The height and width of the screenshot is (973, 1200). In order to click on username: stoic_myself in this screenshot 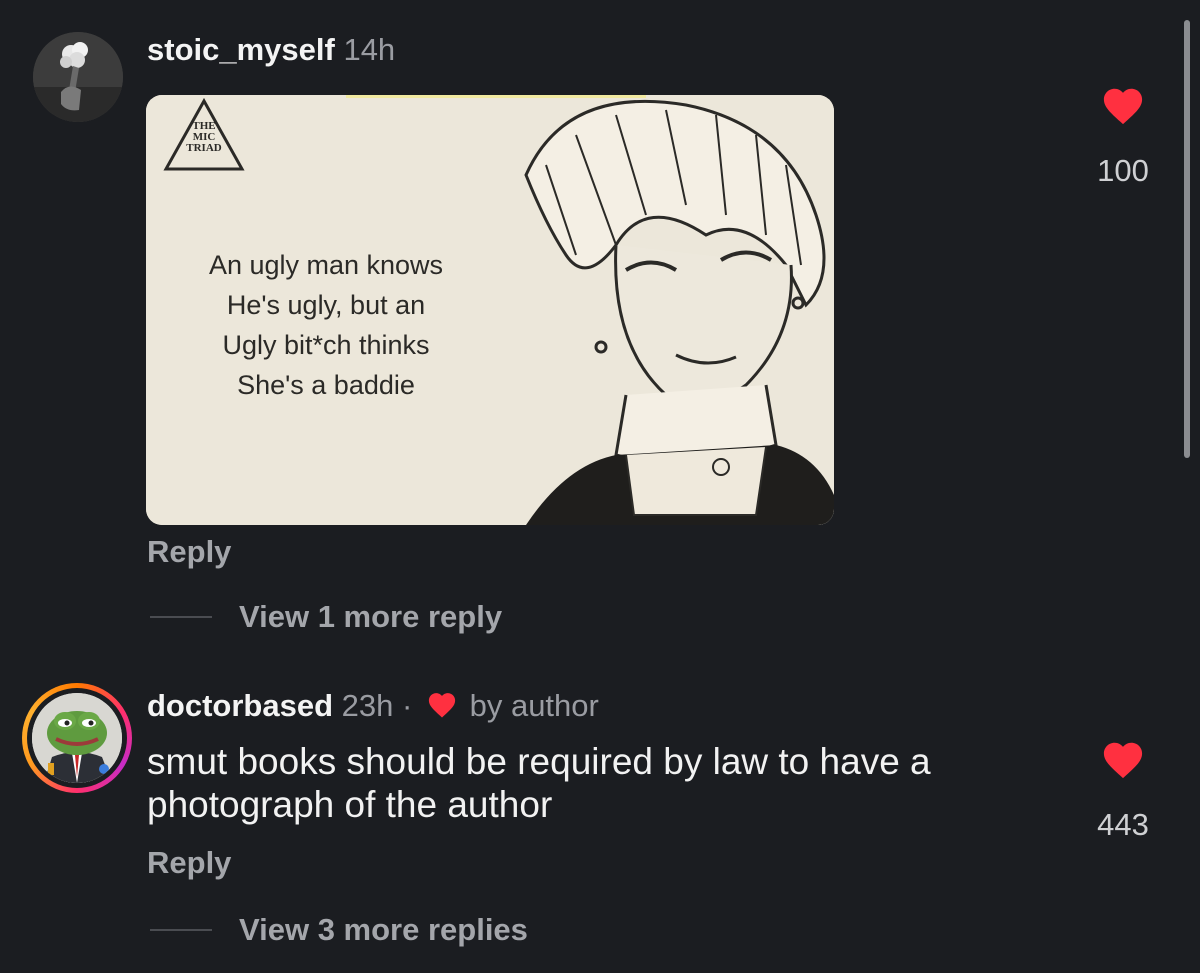, I will do `click(241, 49)`.